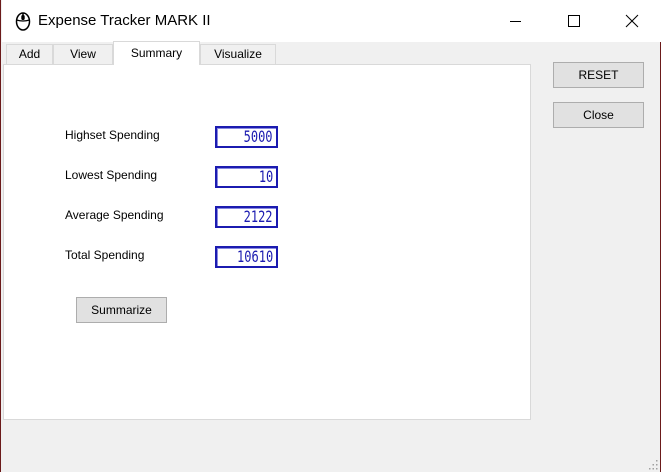 Image resolution: width=661 pixels, height=472 pixels. Describe the element at coordinates (258, 136) in the screenshot. I see `highest-spending-value: 5000` at that location.